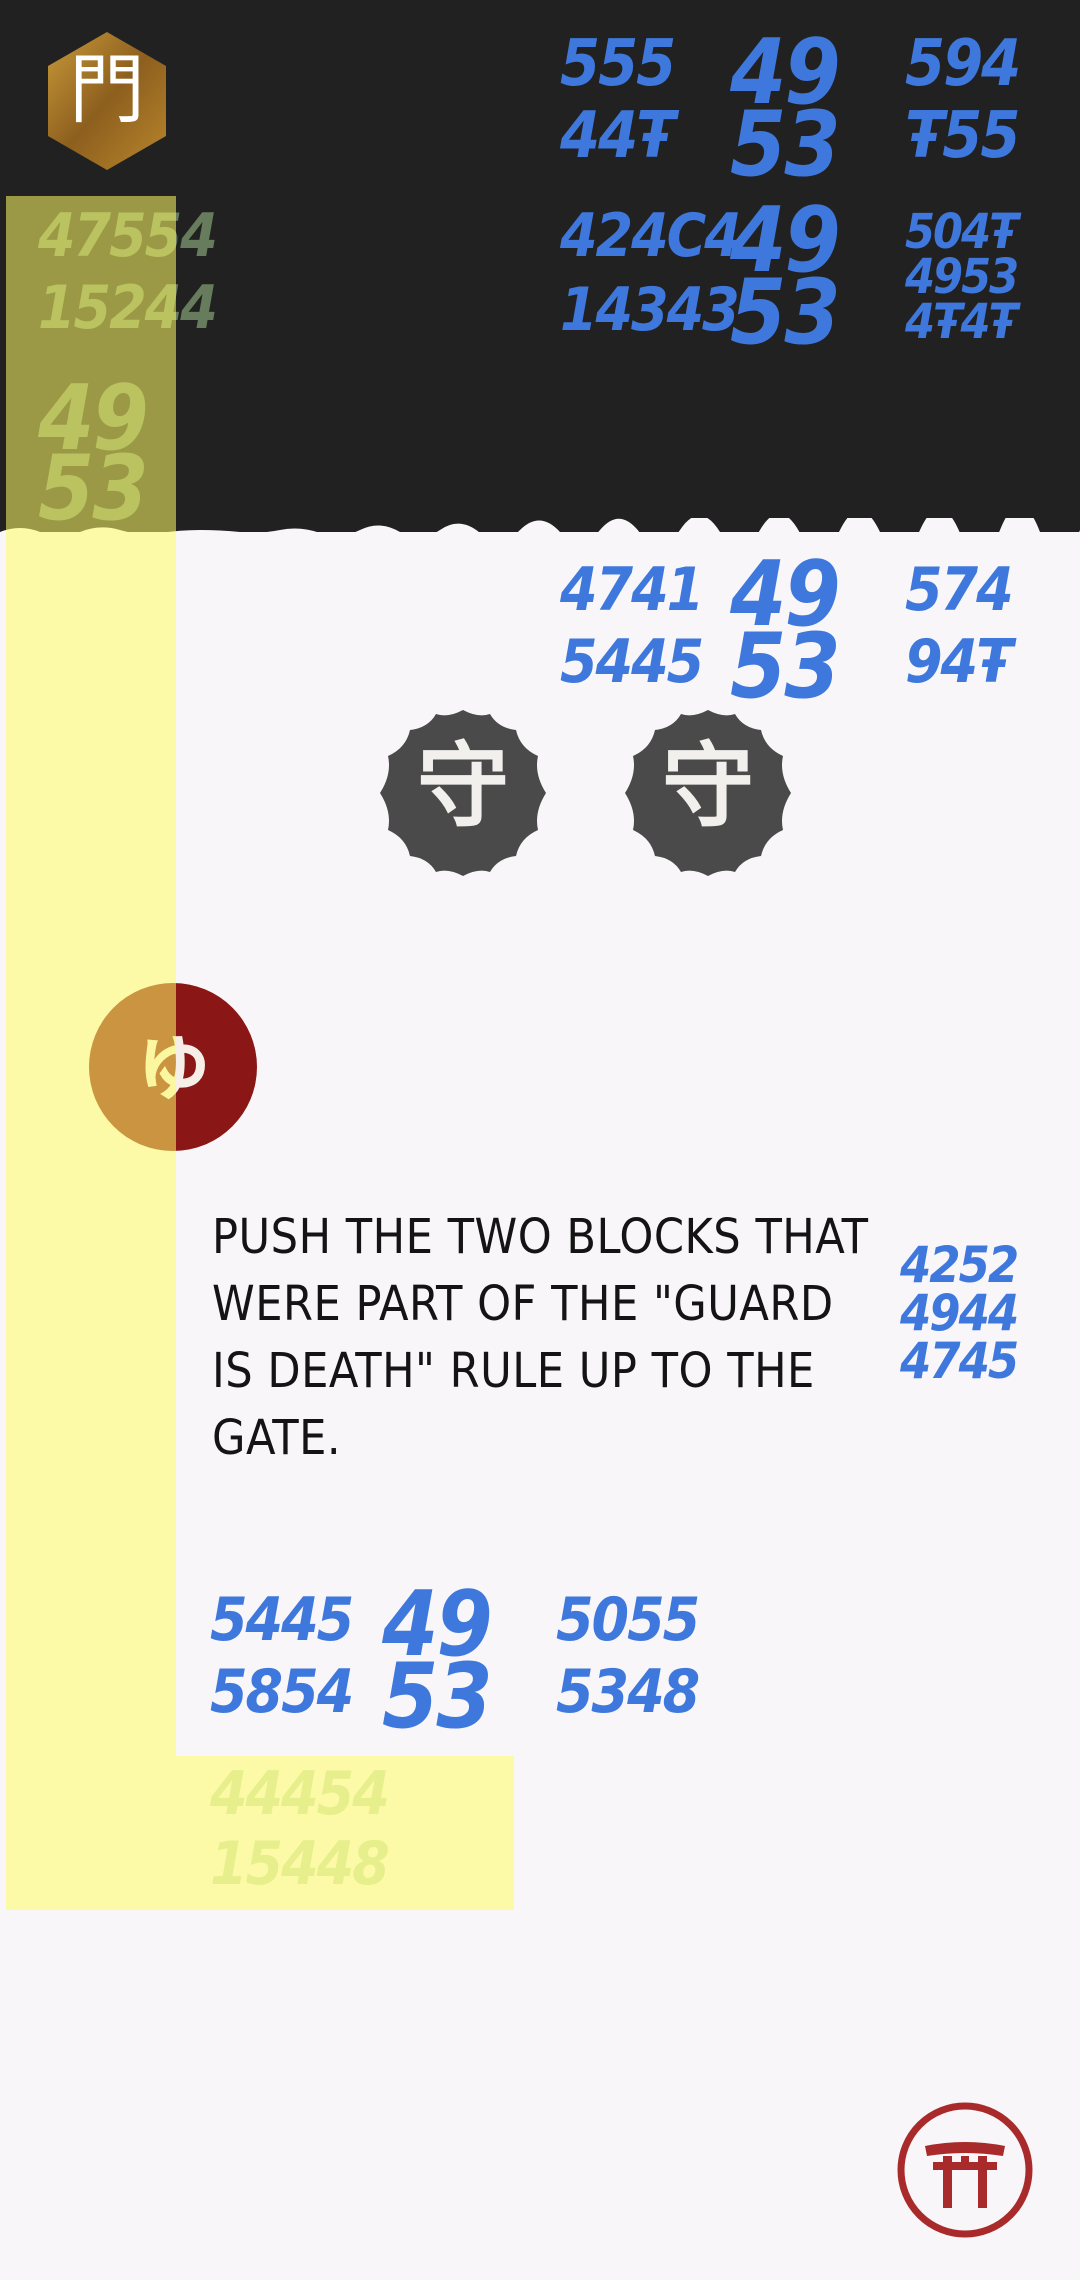  Describe the element at coordinates (462, 786) in the screenshot. I see `guard-kanji-1: 守` at that location.